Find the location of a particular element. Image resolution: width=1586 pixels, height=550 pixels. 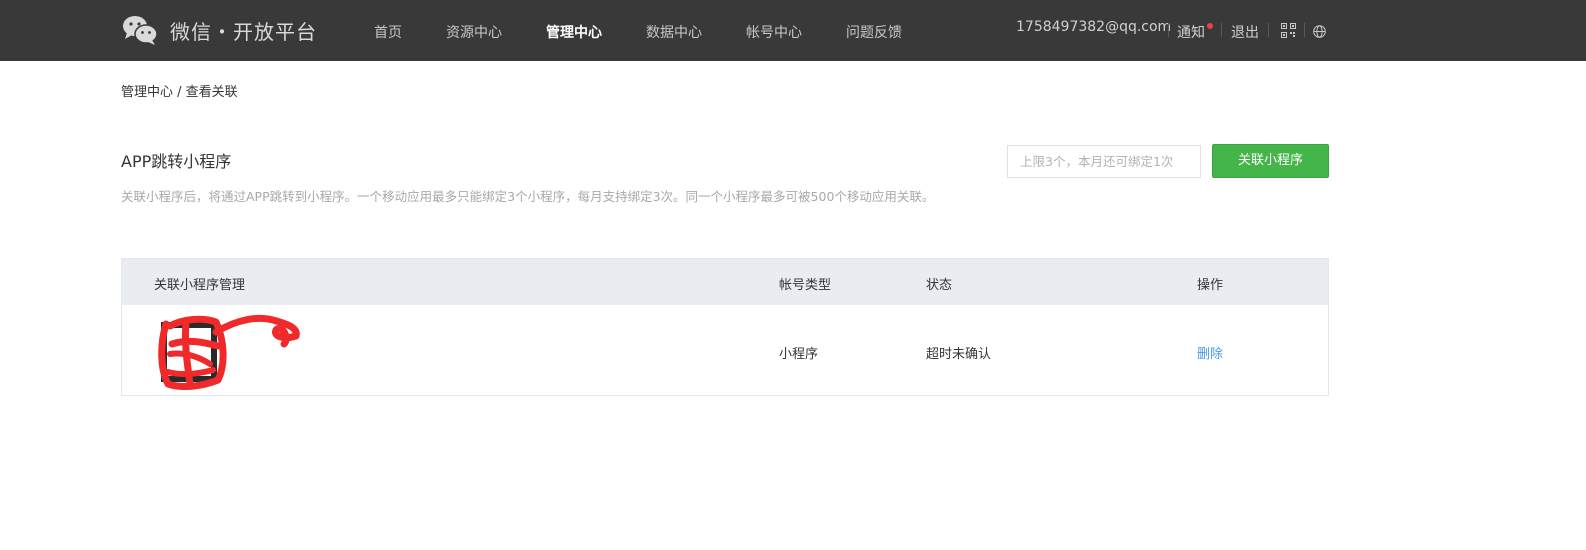

nav-item-data: 数据中心 is located at coordinates (674, 32).